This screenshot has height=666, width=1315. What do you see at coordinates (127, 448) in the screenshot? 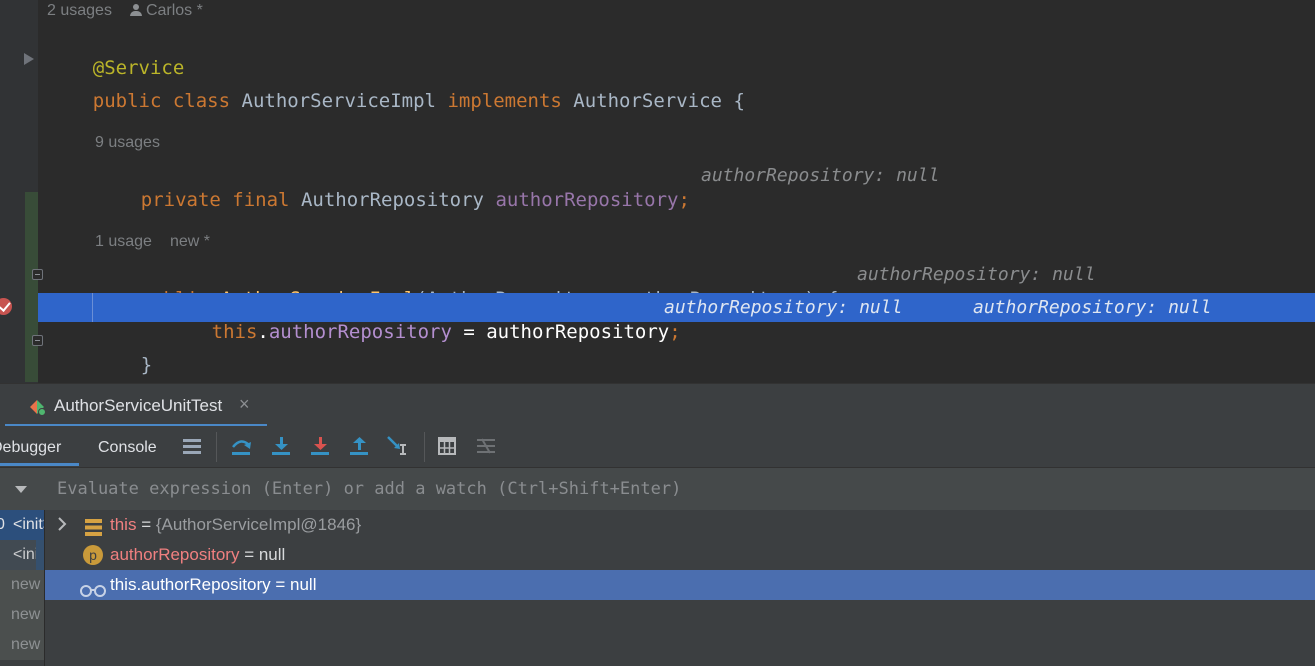
I see `tab-console: Console` at bounding box center [127, 448].